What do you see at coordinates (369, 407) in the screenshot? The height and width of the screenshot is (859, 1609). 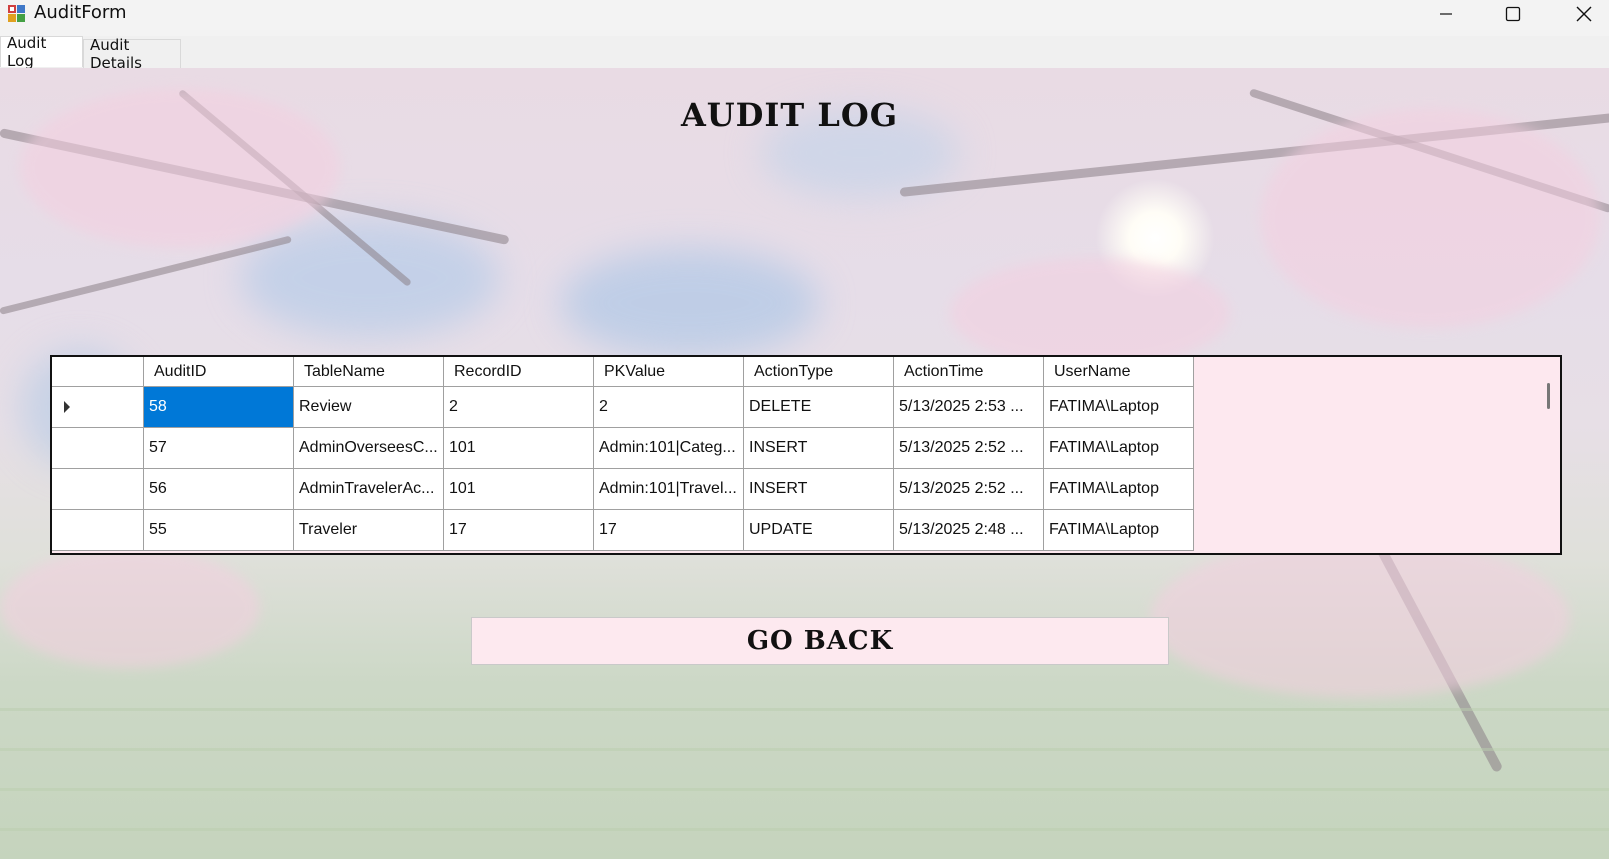 I see `cell-tablename: Review` at bounding box center [369, 407].